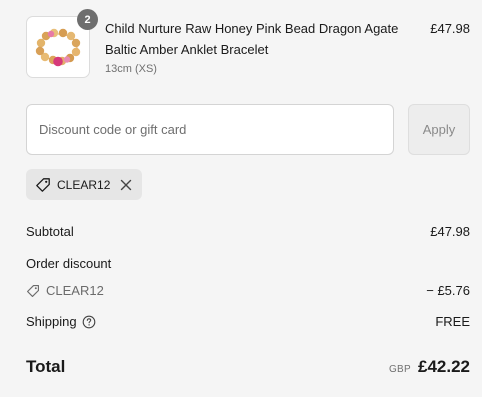 The image size is (482, 397). Describe the element at coordinates (58, 47) in the screenshot. I see `bead-bracelet-image` at that location.